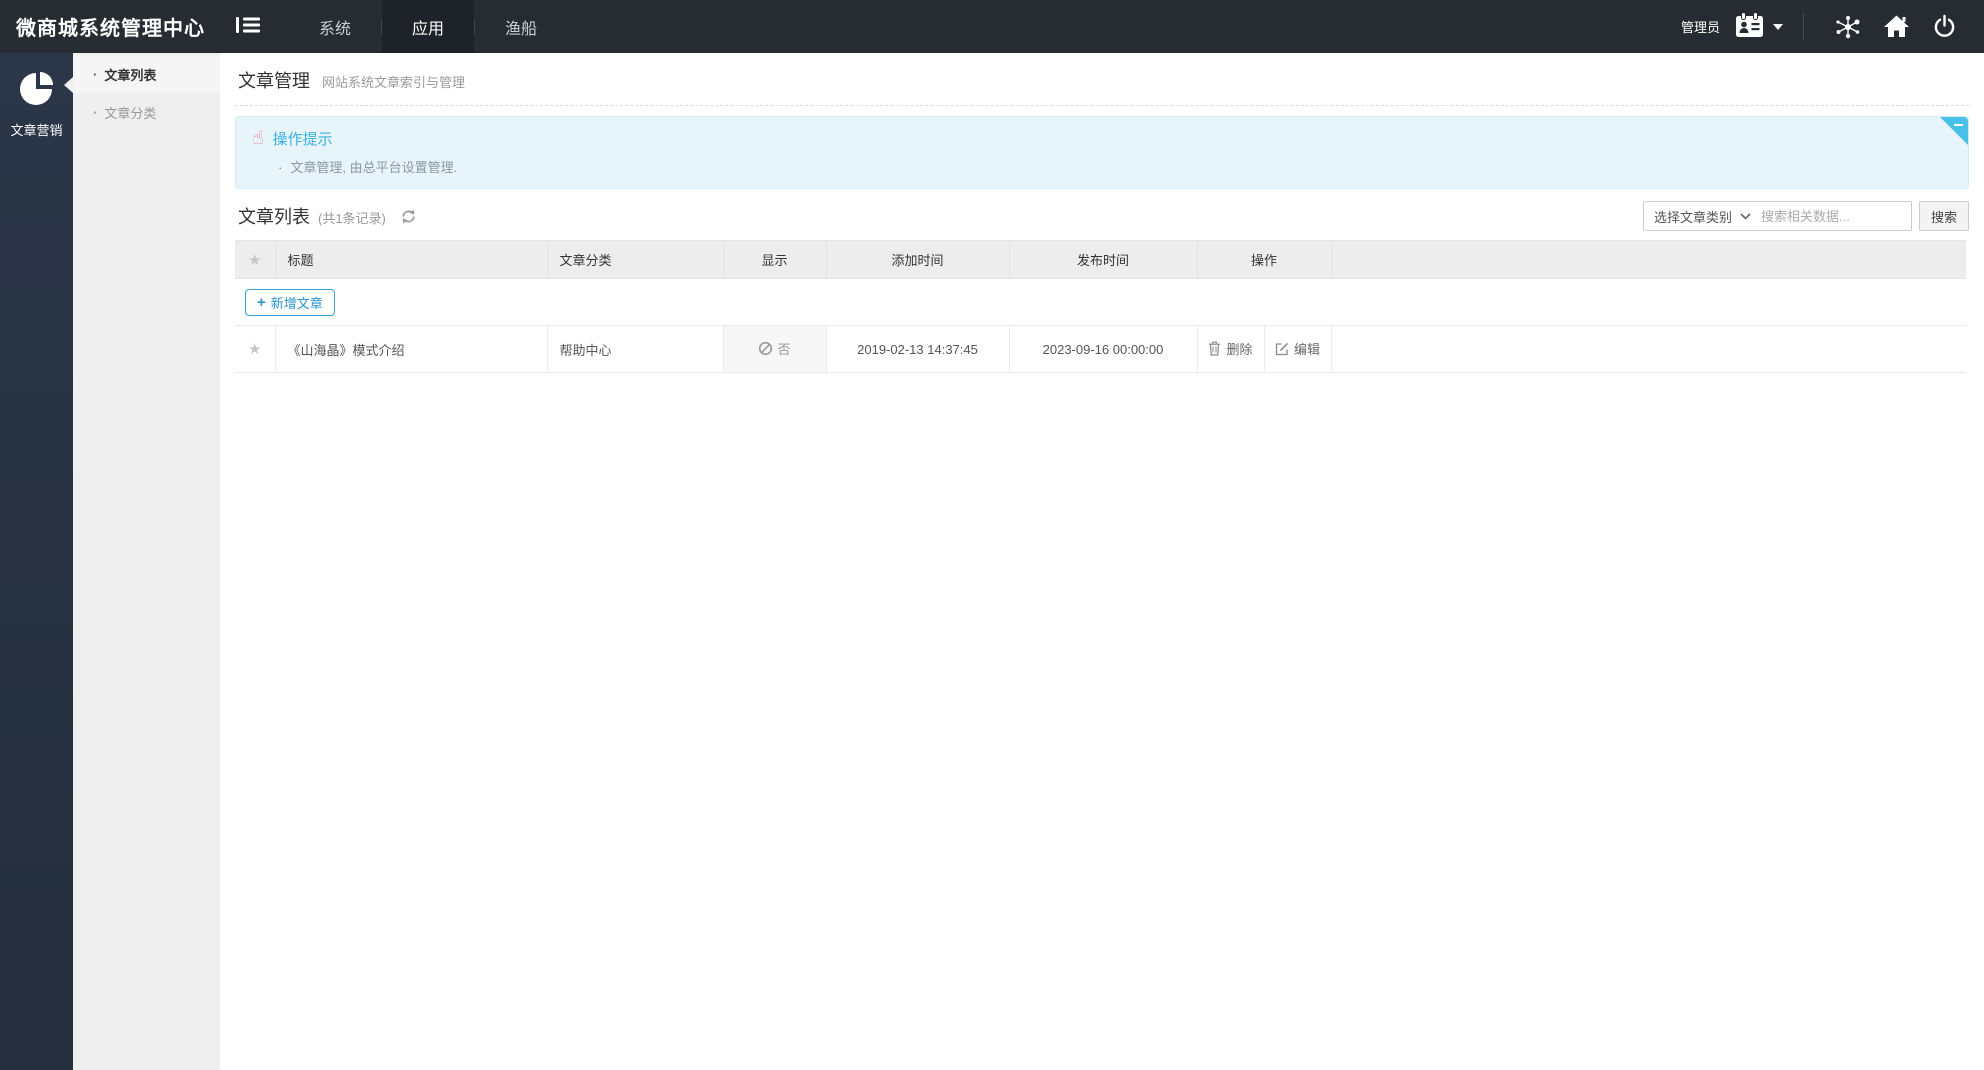 Image resolution: width=1984 pixels, height=1070 pixels. I want to click on visible-value: 否, so click(784, 349).